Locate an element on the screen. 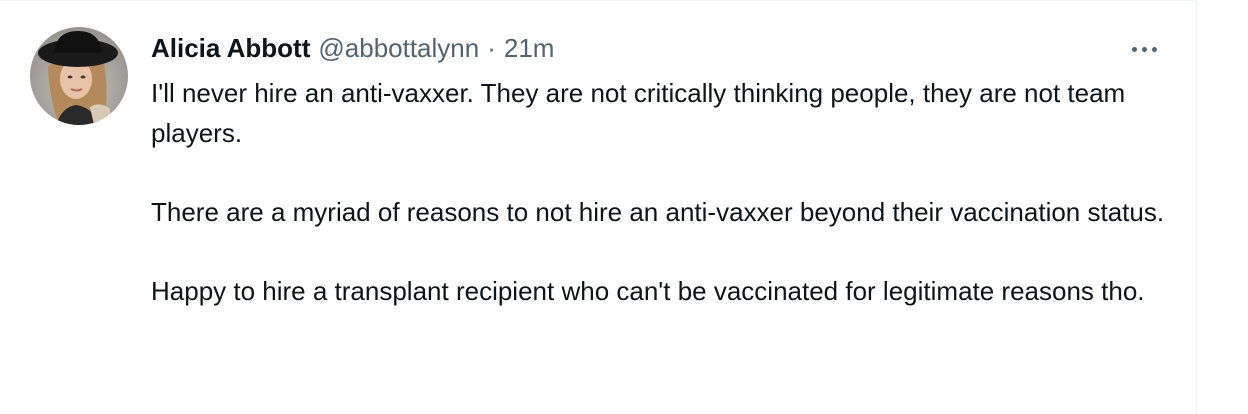  author-display-name: Alicia Abbott is located at coordinates (230, 48).